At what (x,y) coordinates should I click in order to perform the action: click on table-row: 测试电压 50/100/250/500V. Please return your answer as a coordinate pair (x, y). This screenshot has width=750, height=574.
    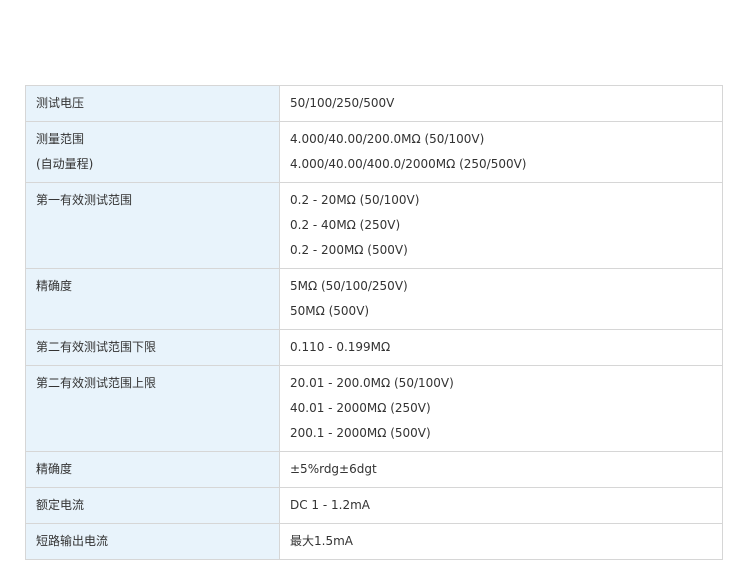
    Looking at the image, I should click on (374, 103).